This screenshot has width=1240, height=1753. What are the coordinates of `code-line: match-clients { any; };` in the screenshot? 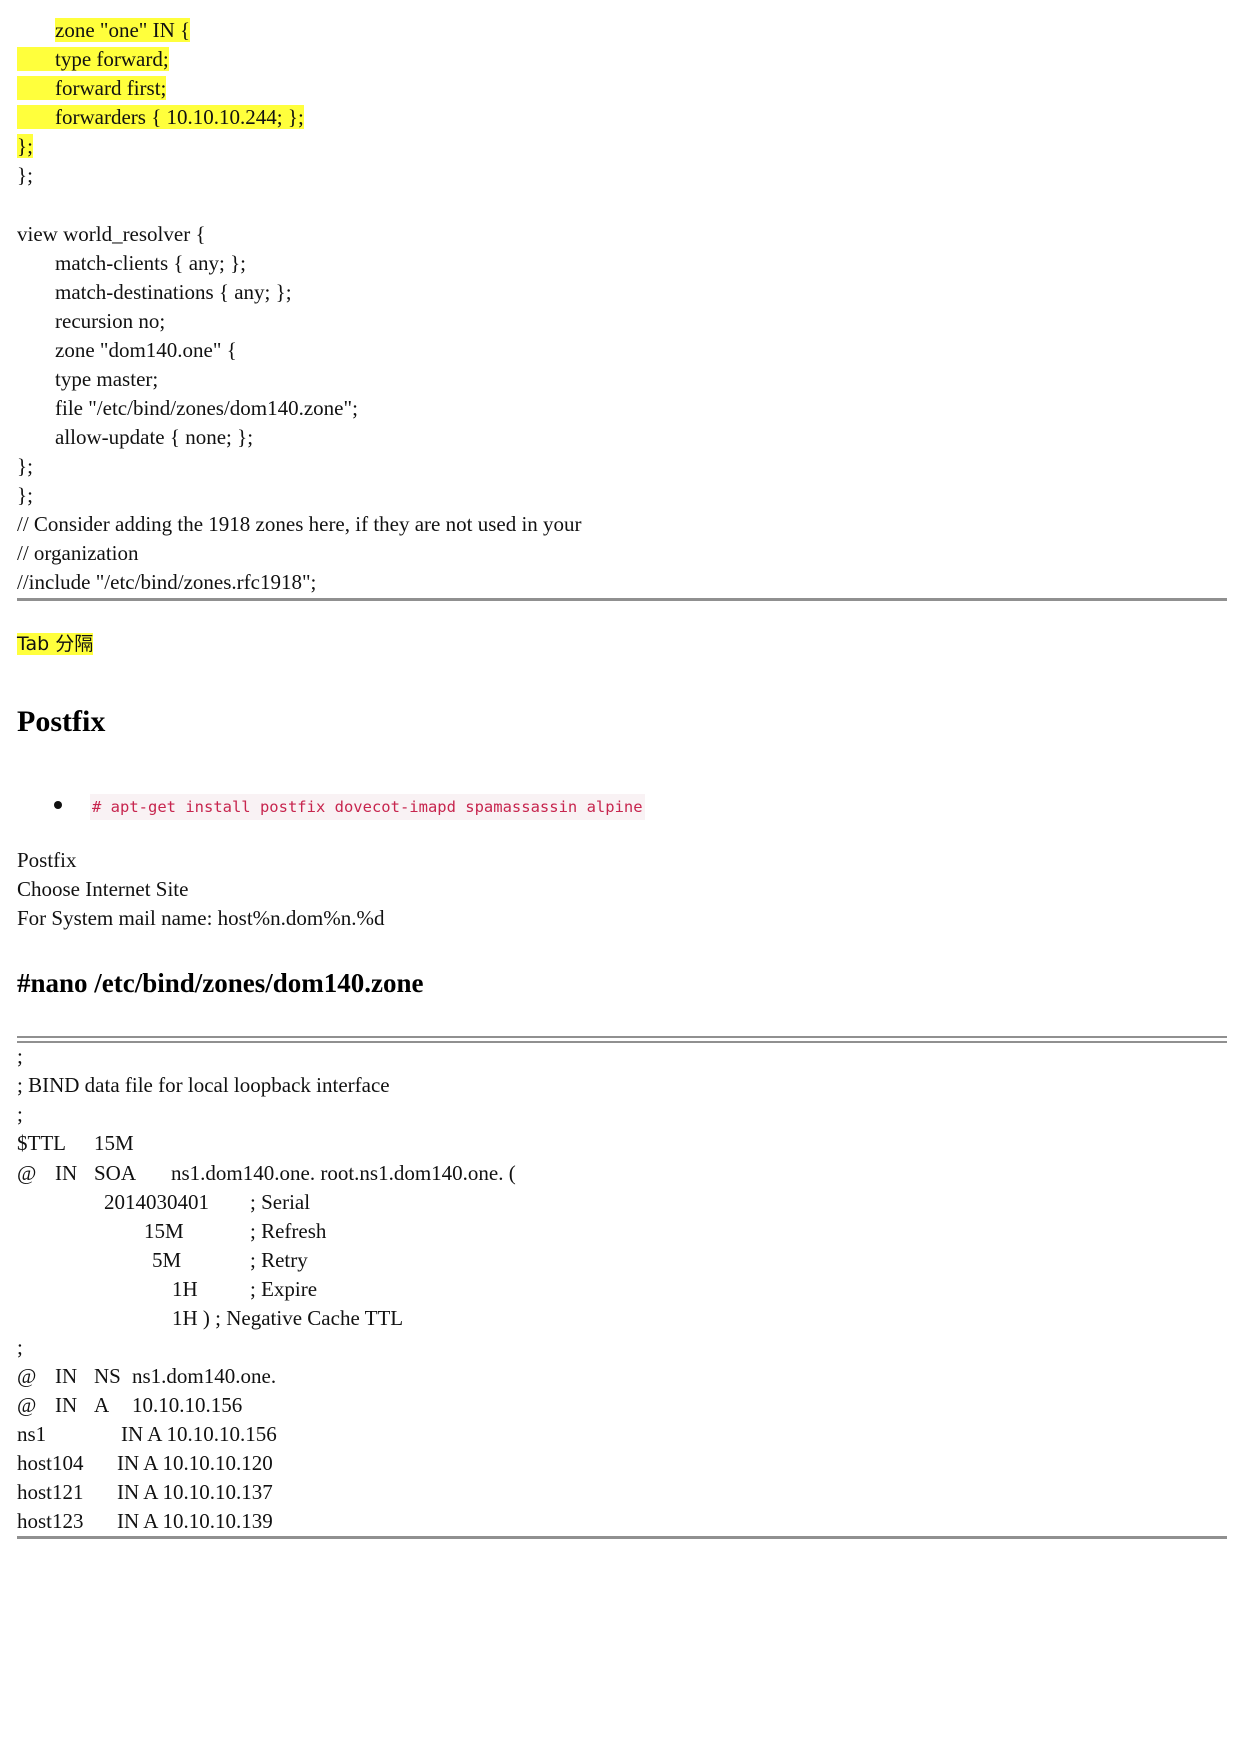 It's located at (151, 263).